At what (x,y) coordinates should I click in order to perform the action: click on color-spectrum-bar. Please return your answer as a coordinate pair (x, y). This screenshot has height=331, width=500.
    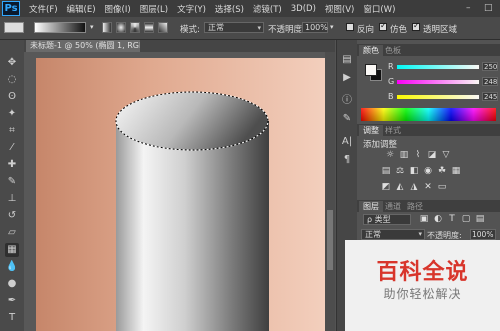
    Looking at the image, I should click on (428, 114).